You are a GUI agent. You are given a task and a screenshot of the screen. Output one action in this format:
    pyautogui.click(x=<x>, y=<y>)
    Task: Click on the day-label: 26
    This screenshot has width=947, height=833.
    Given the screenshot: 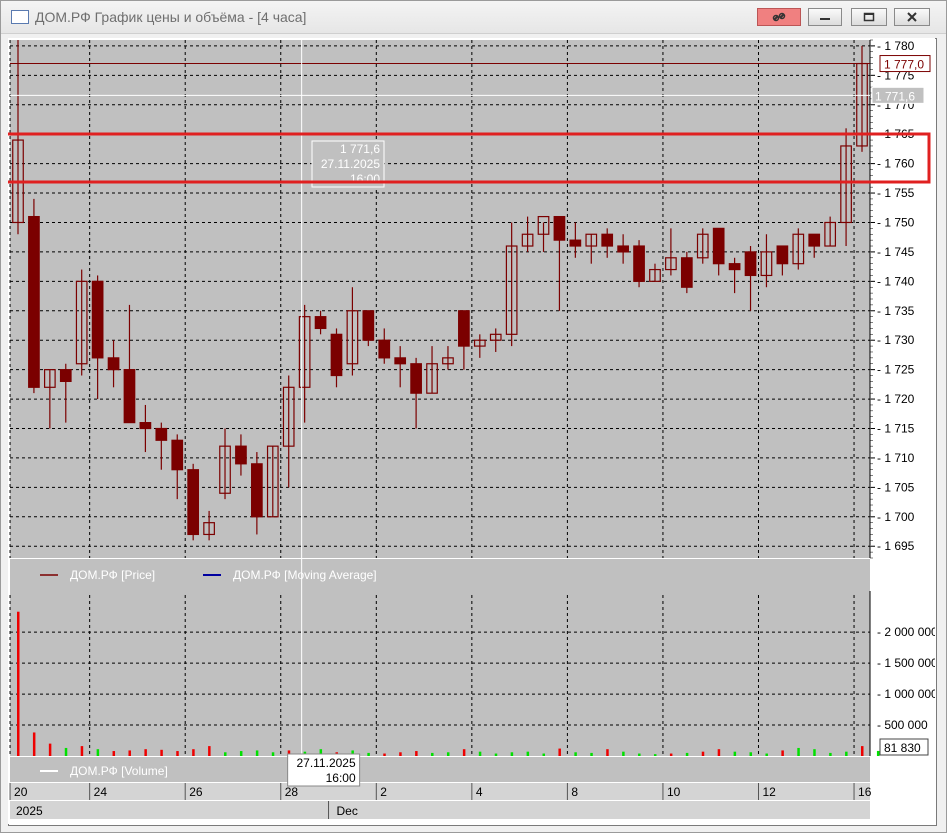 What is the action you would take?
    pyautogui.click(x=196, y=792)
    